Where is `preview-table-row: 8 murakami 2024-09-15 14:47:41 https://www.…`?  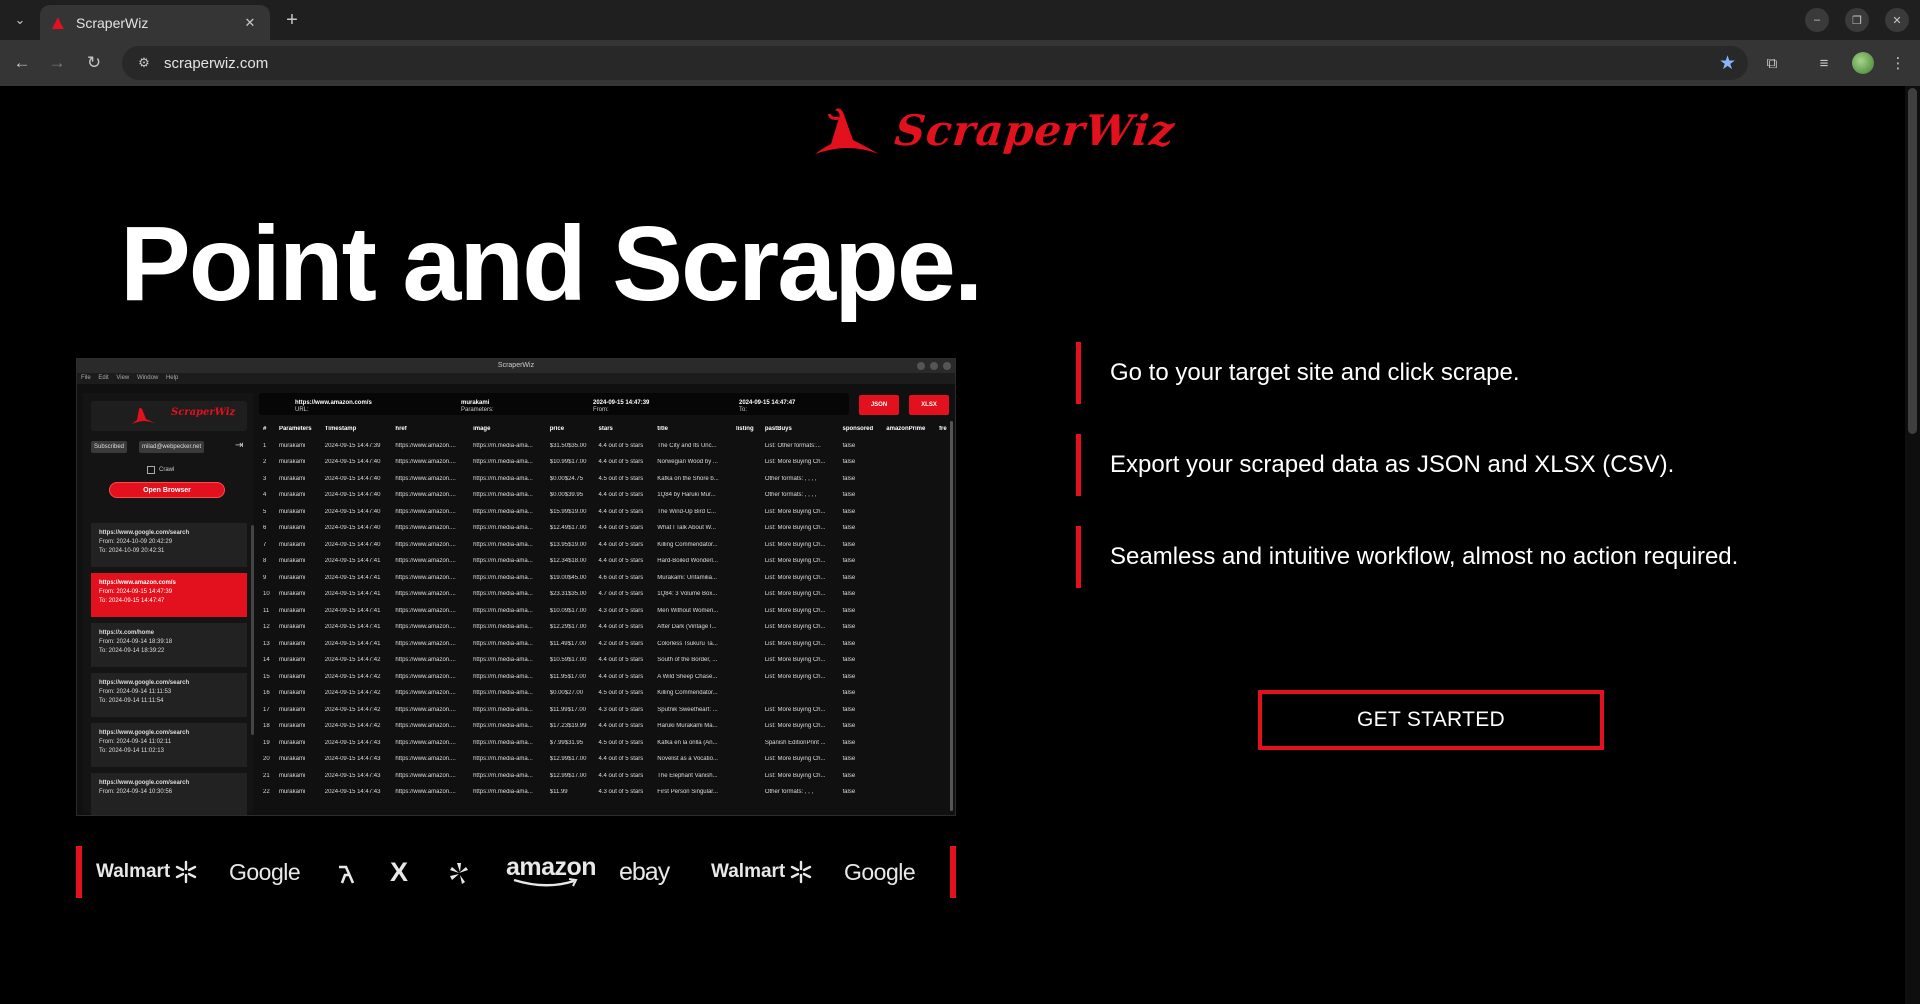
preview-table-row: 8 murakami 2024-09-15 14:47:41 https://www.… is located at coordinates (604, 561).